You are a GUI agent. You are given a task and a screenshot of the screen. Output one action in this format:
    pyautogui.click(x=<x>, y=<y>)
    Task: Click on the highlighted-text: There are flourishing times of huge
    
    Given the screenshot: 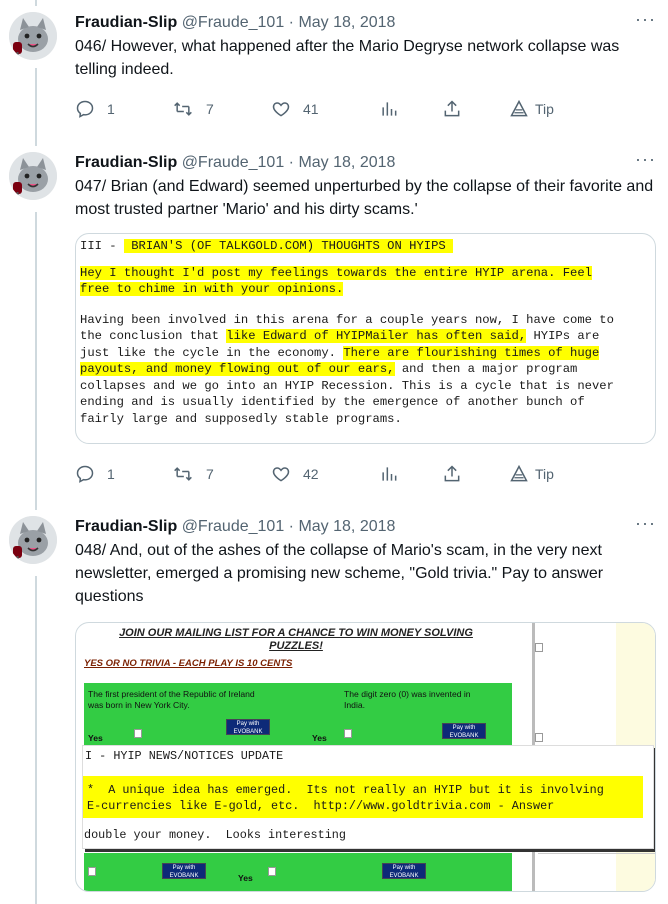 What is the action you would take?
    pyautogui.click(x=471, y=352)
    